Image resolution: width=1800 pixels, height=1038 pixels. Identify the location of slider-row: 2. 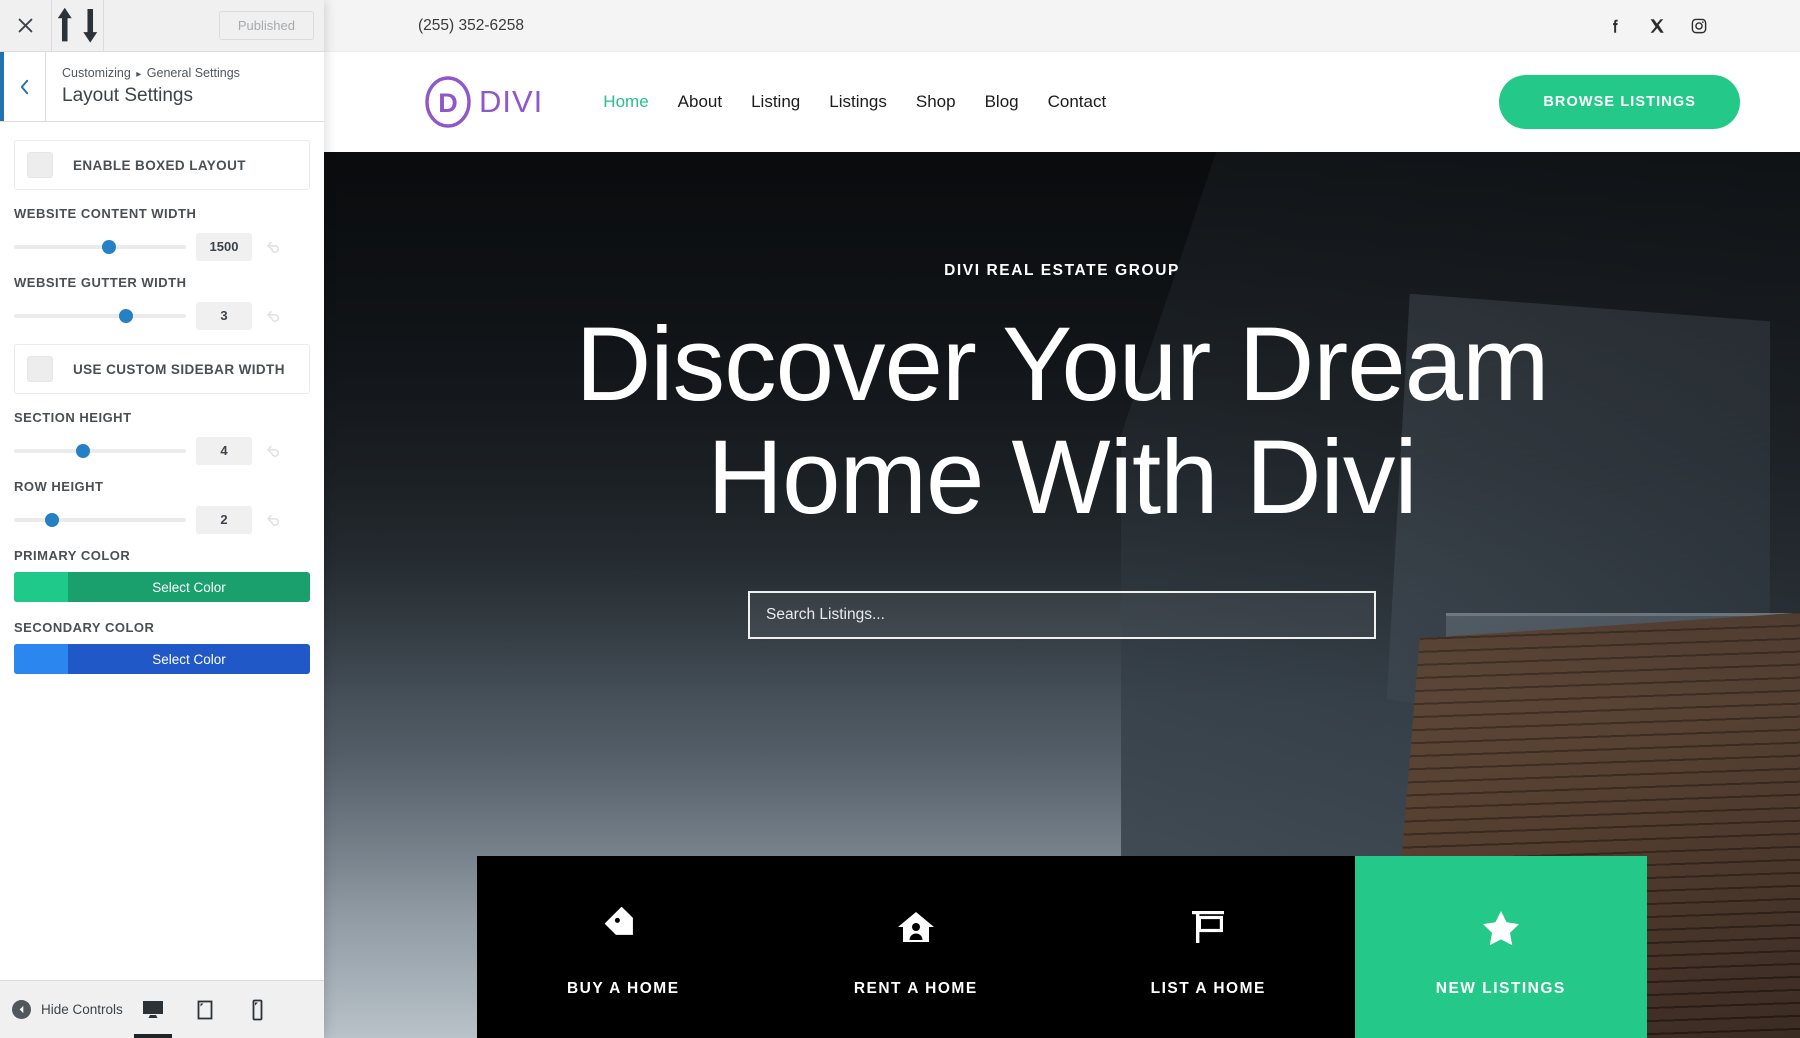
(162, 520).